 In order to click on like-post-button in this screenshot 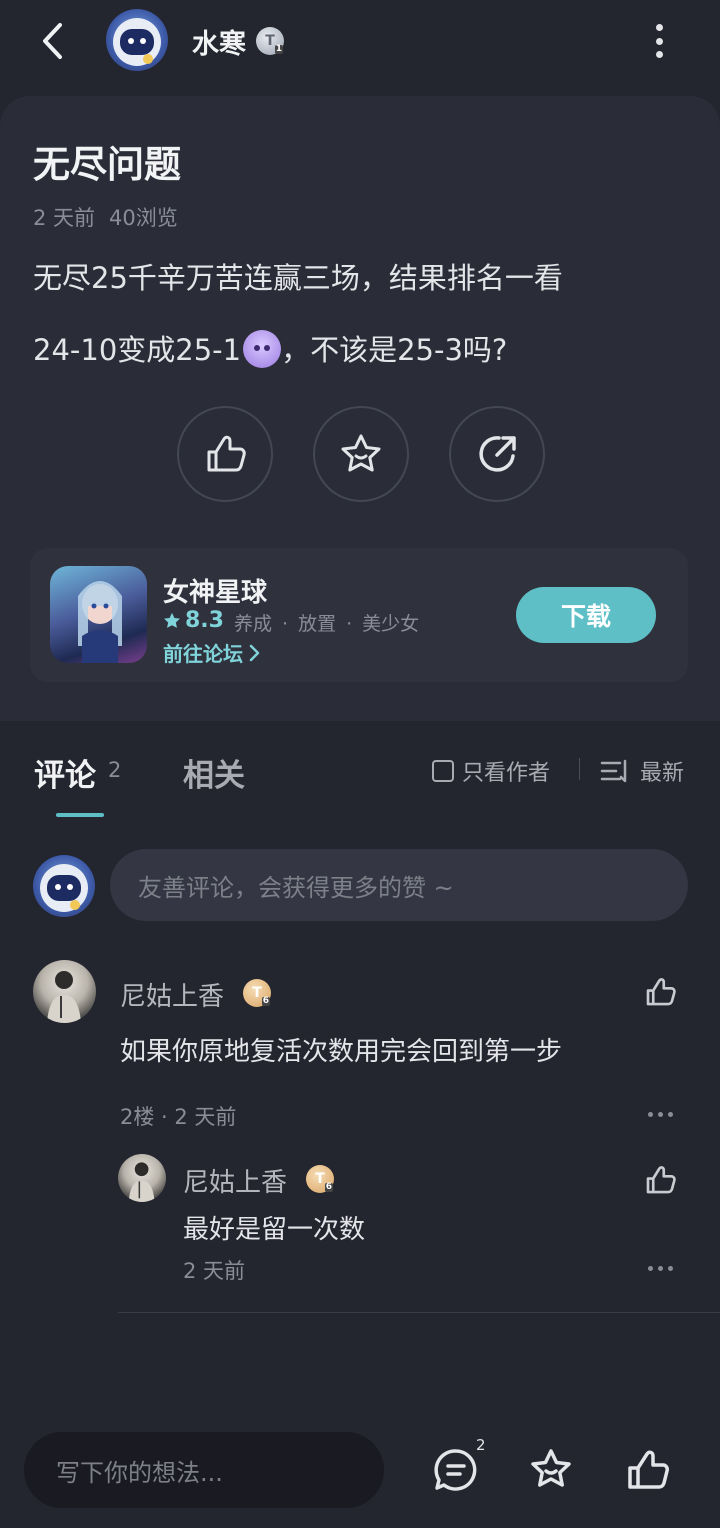, I will do `click(225, 454)`.